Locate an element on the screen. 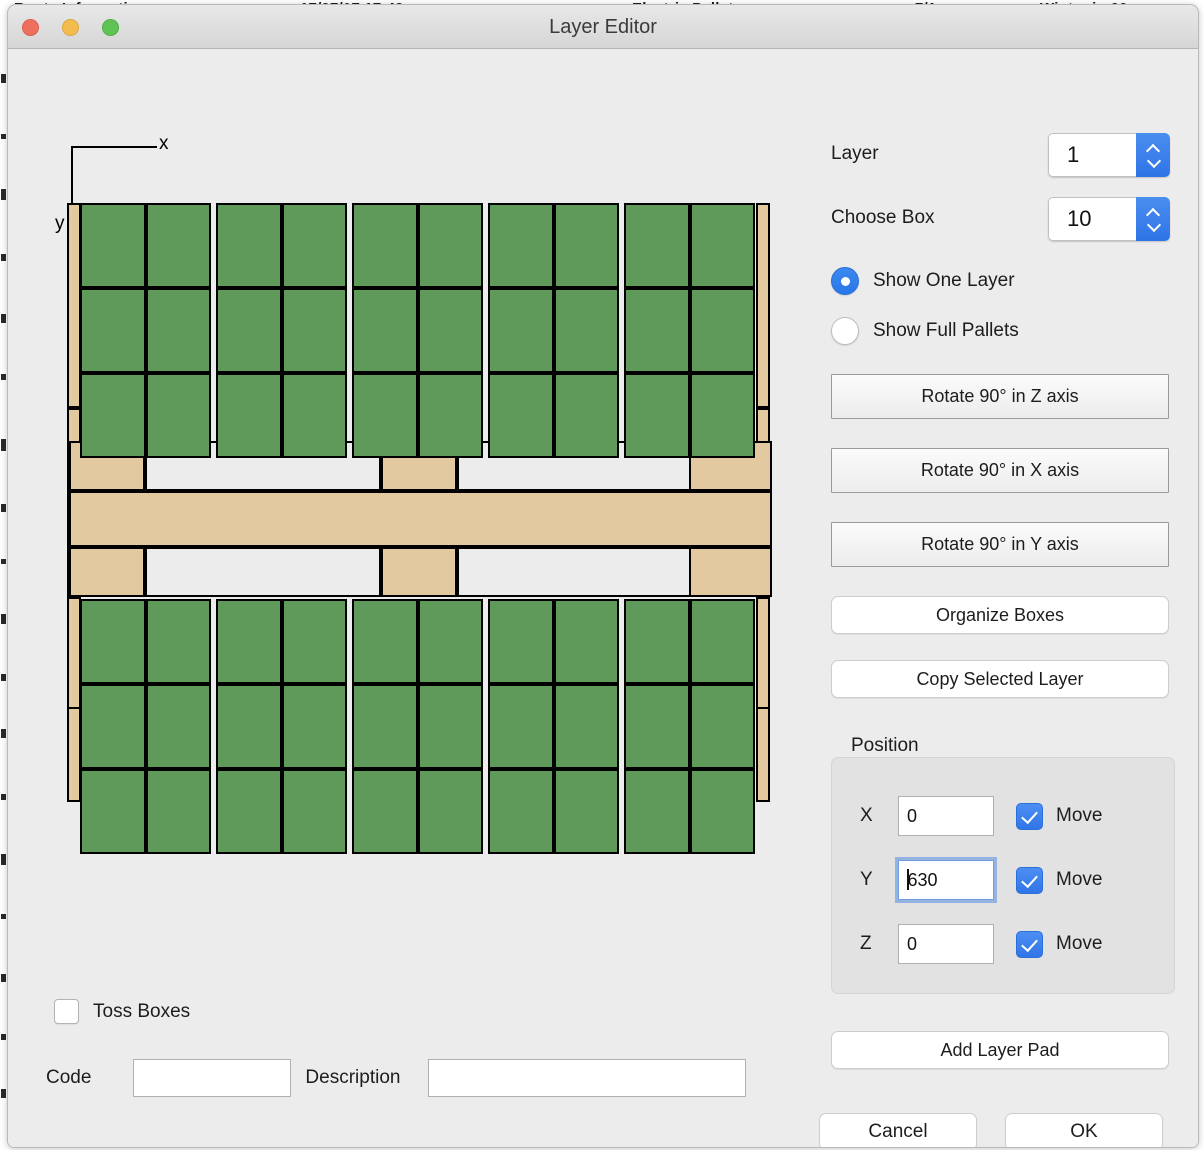  toss-boxes-row: Toss Boxes is located at coordinates (122, 1011).